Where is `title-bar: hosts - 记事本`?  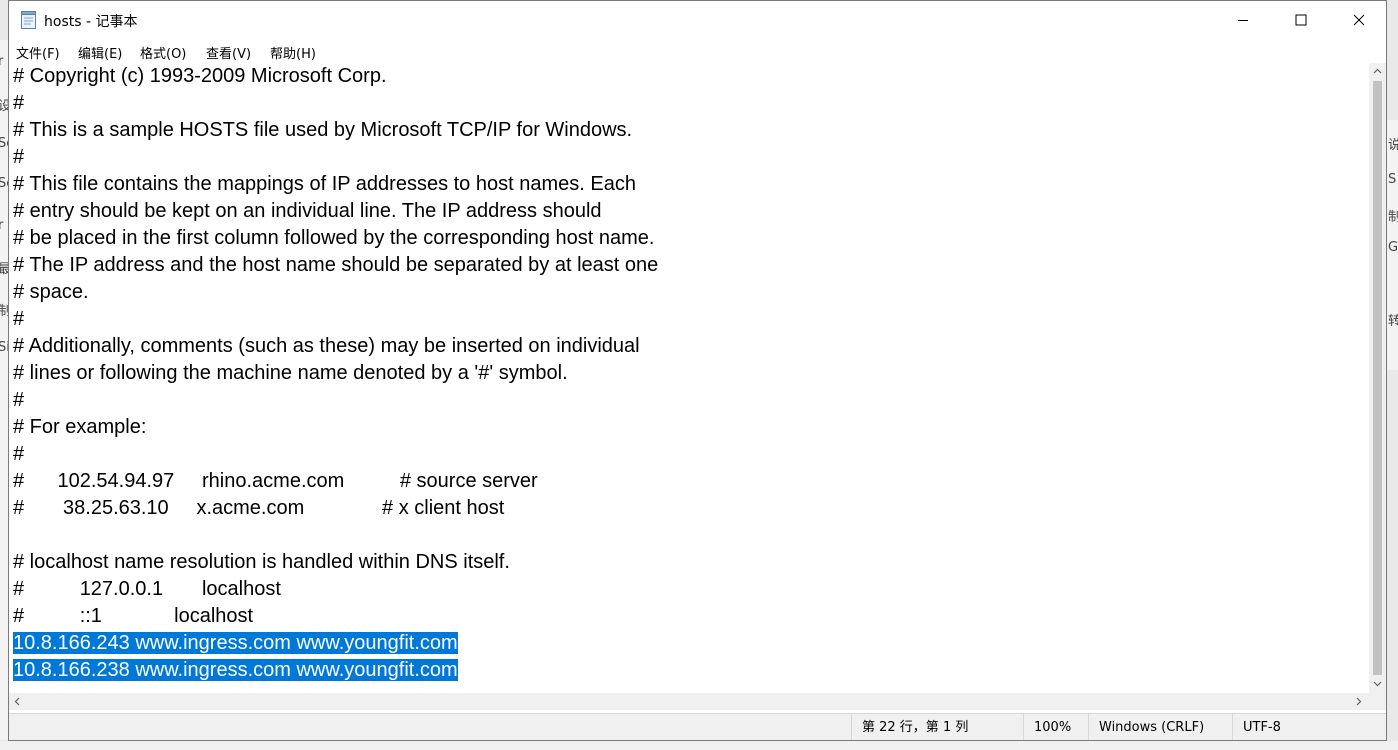
title-bar: hosts - 记事本 is located at coordinates (697, 20).